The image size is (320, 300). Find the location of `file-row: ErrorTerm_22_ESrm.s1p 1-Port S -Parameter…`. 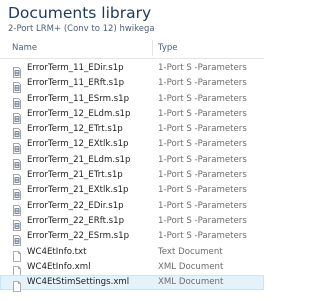

file-row: ErrorTerm_22_ESrm.s1p 1-Port S -Parameter… is located at coordinates (132, 238).